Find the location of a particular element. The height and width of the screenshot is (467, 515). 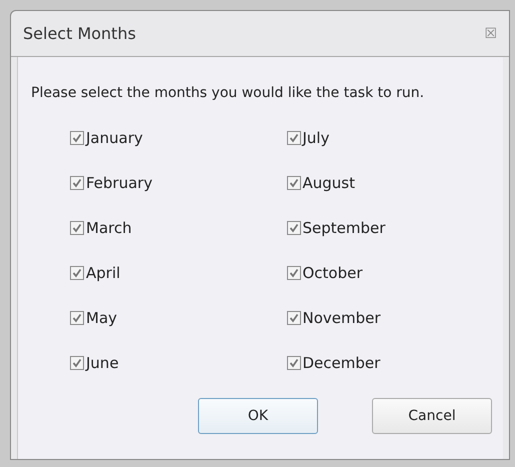

month-checkbox: February is located at coordinates (111, 183).